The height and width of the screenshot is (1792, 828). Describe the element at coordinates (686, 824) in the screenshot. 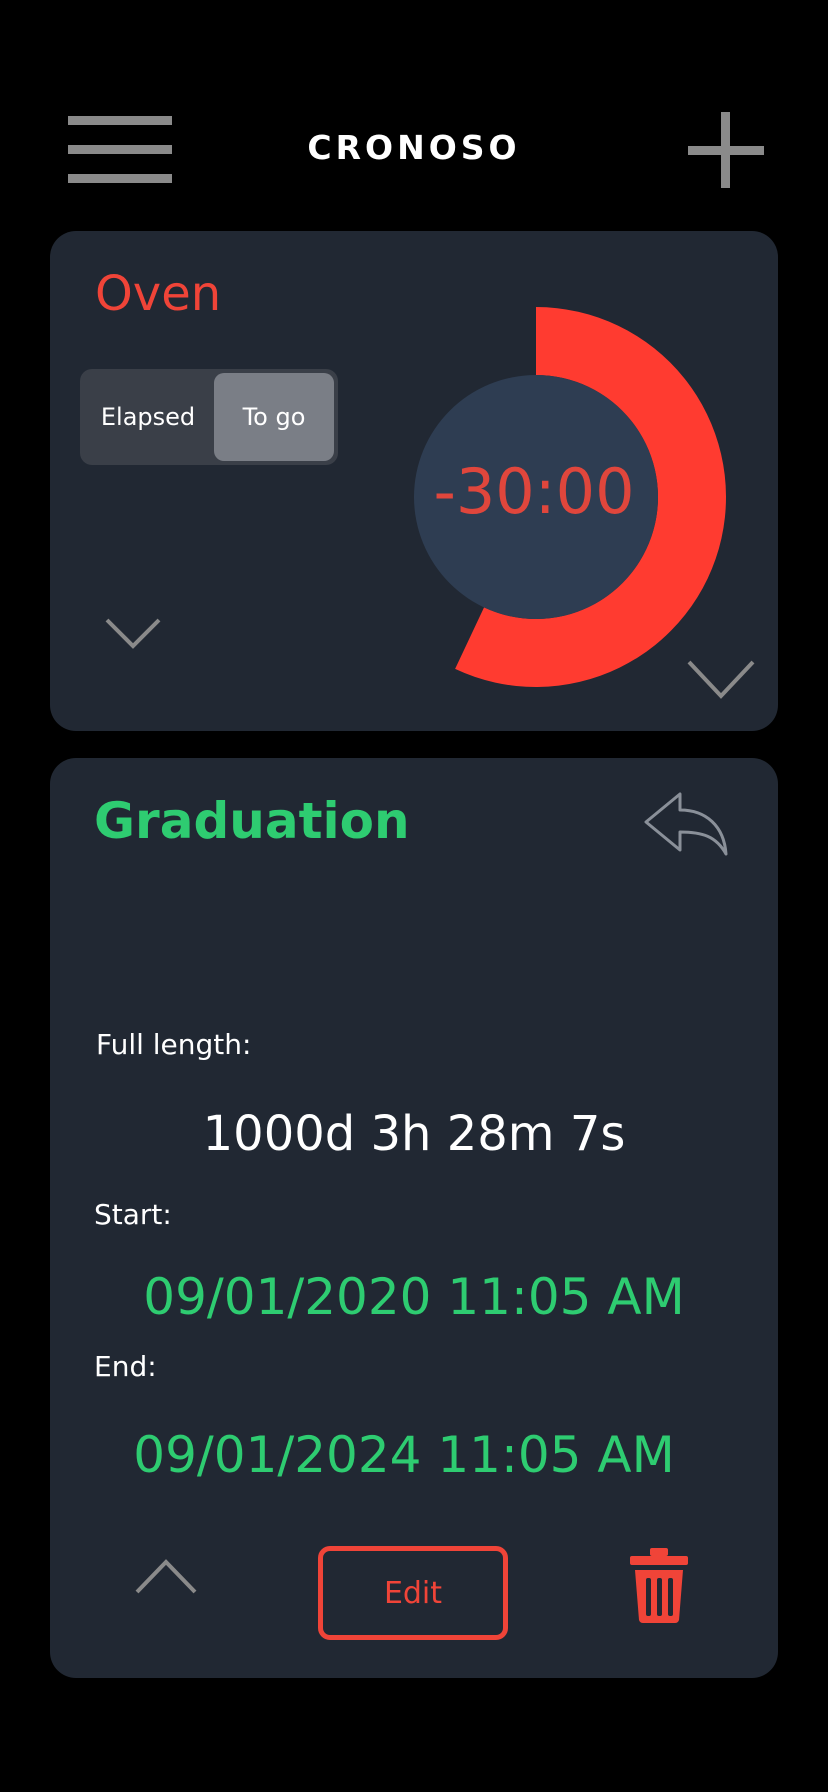

I see `reply-arrow-icon` at that location.